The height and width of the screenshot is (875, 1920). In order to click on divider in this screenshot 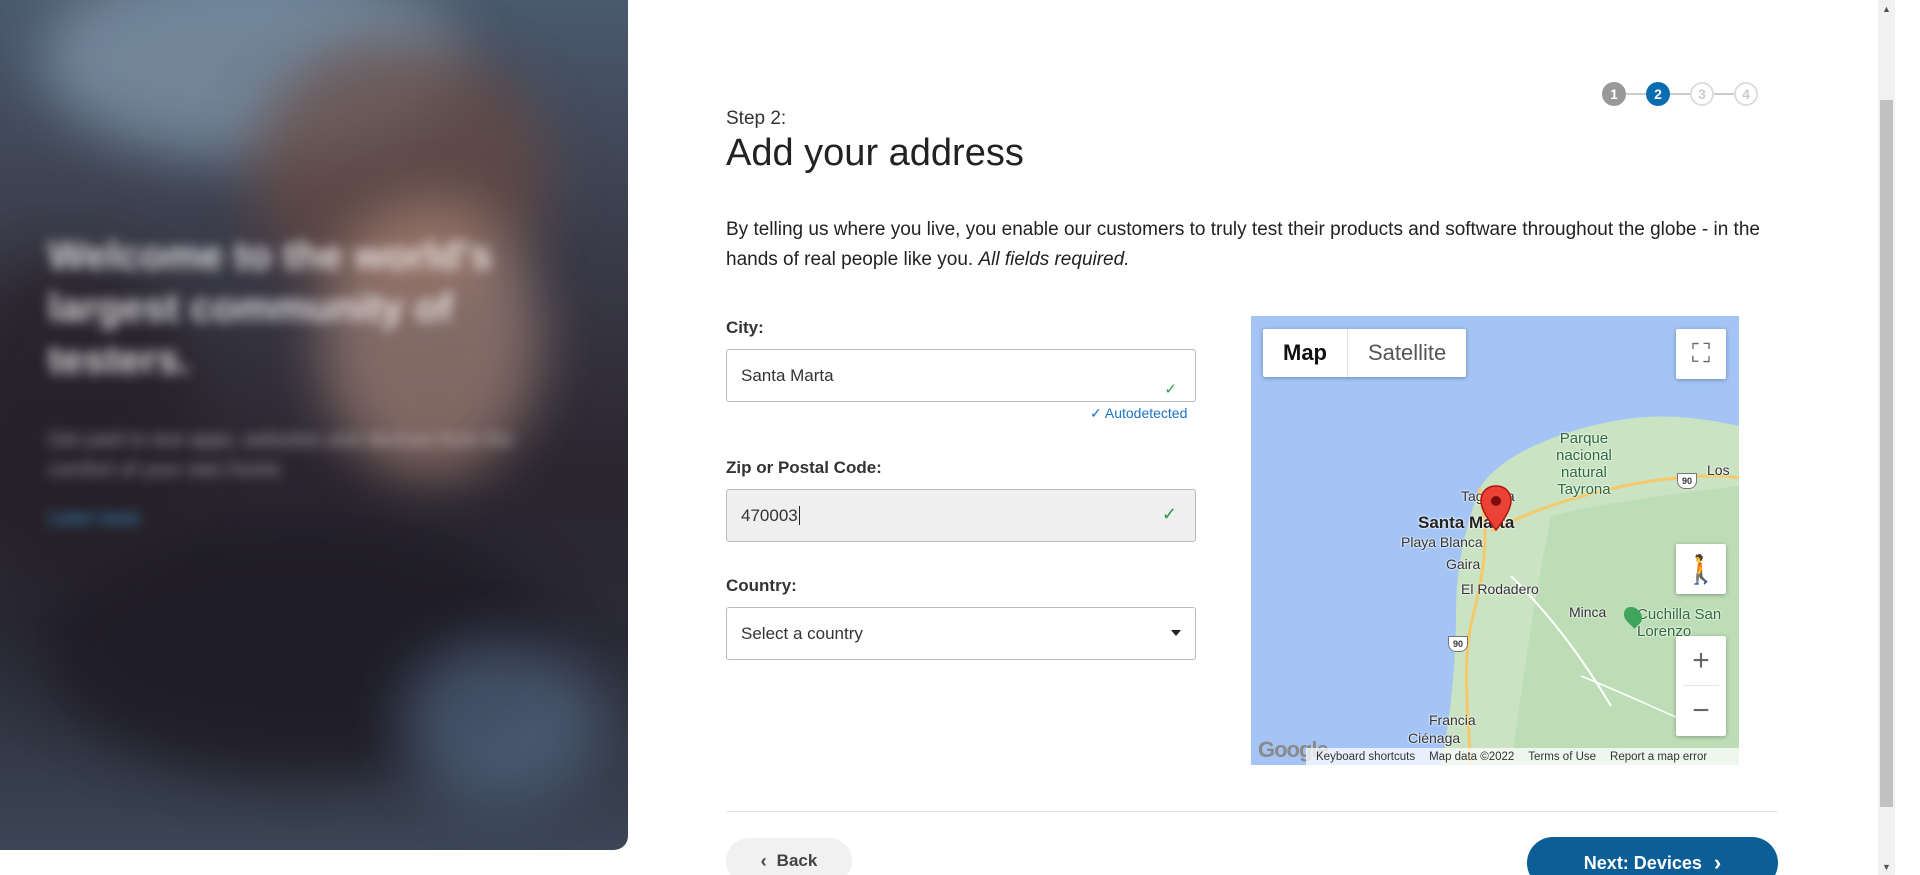, I will do `click(1252, 811)`.